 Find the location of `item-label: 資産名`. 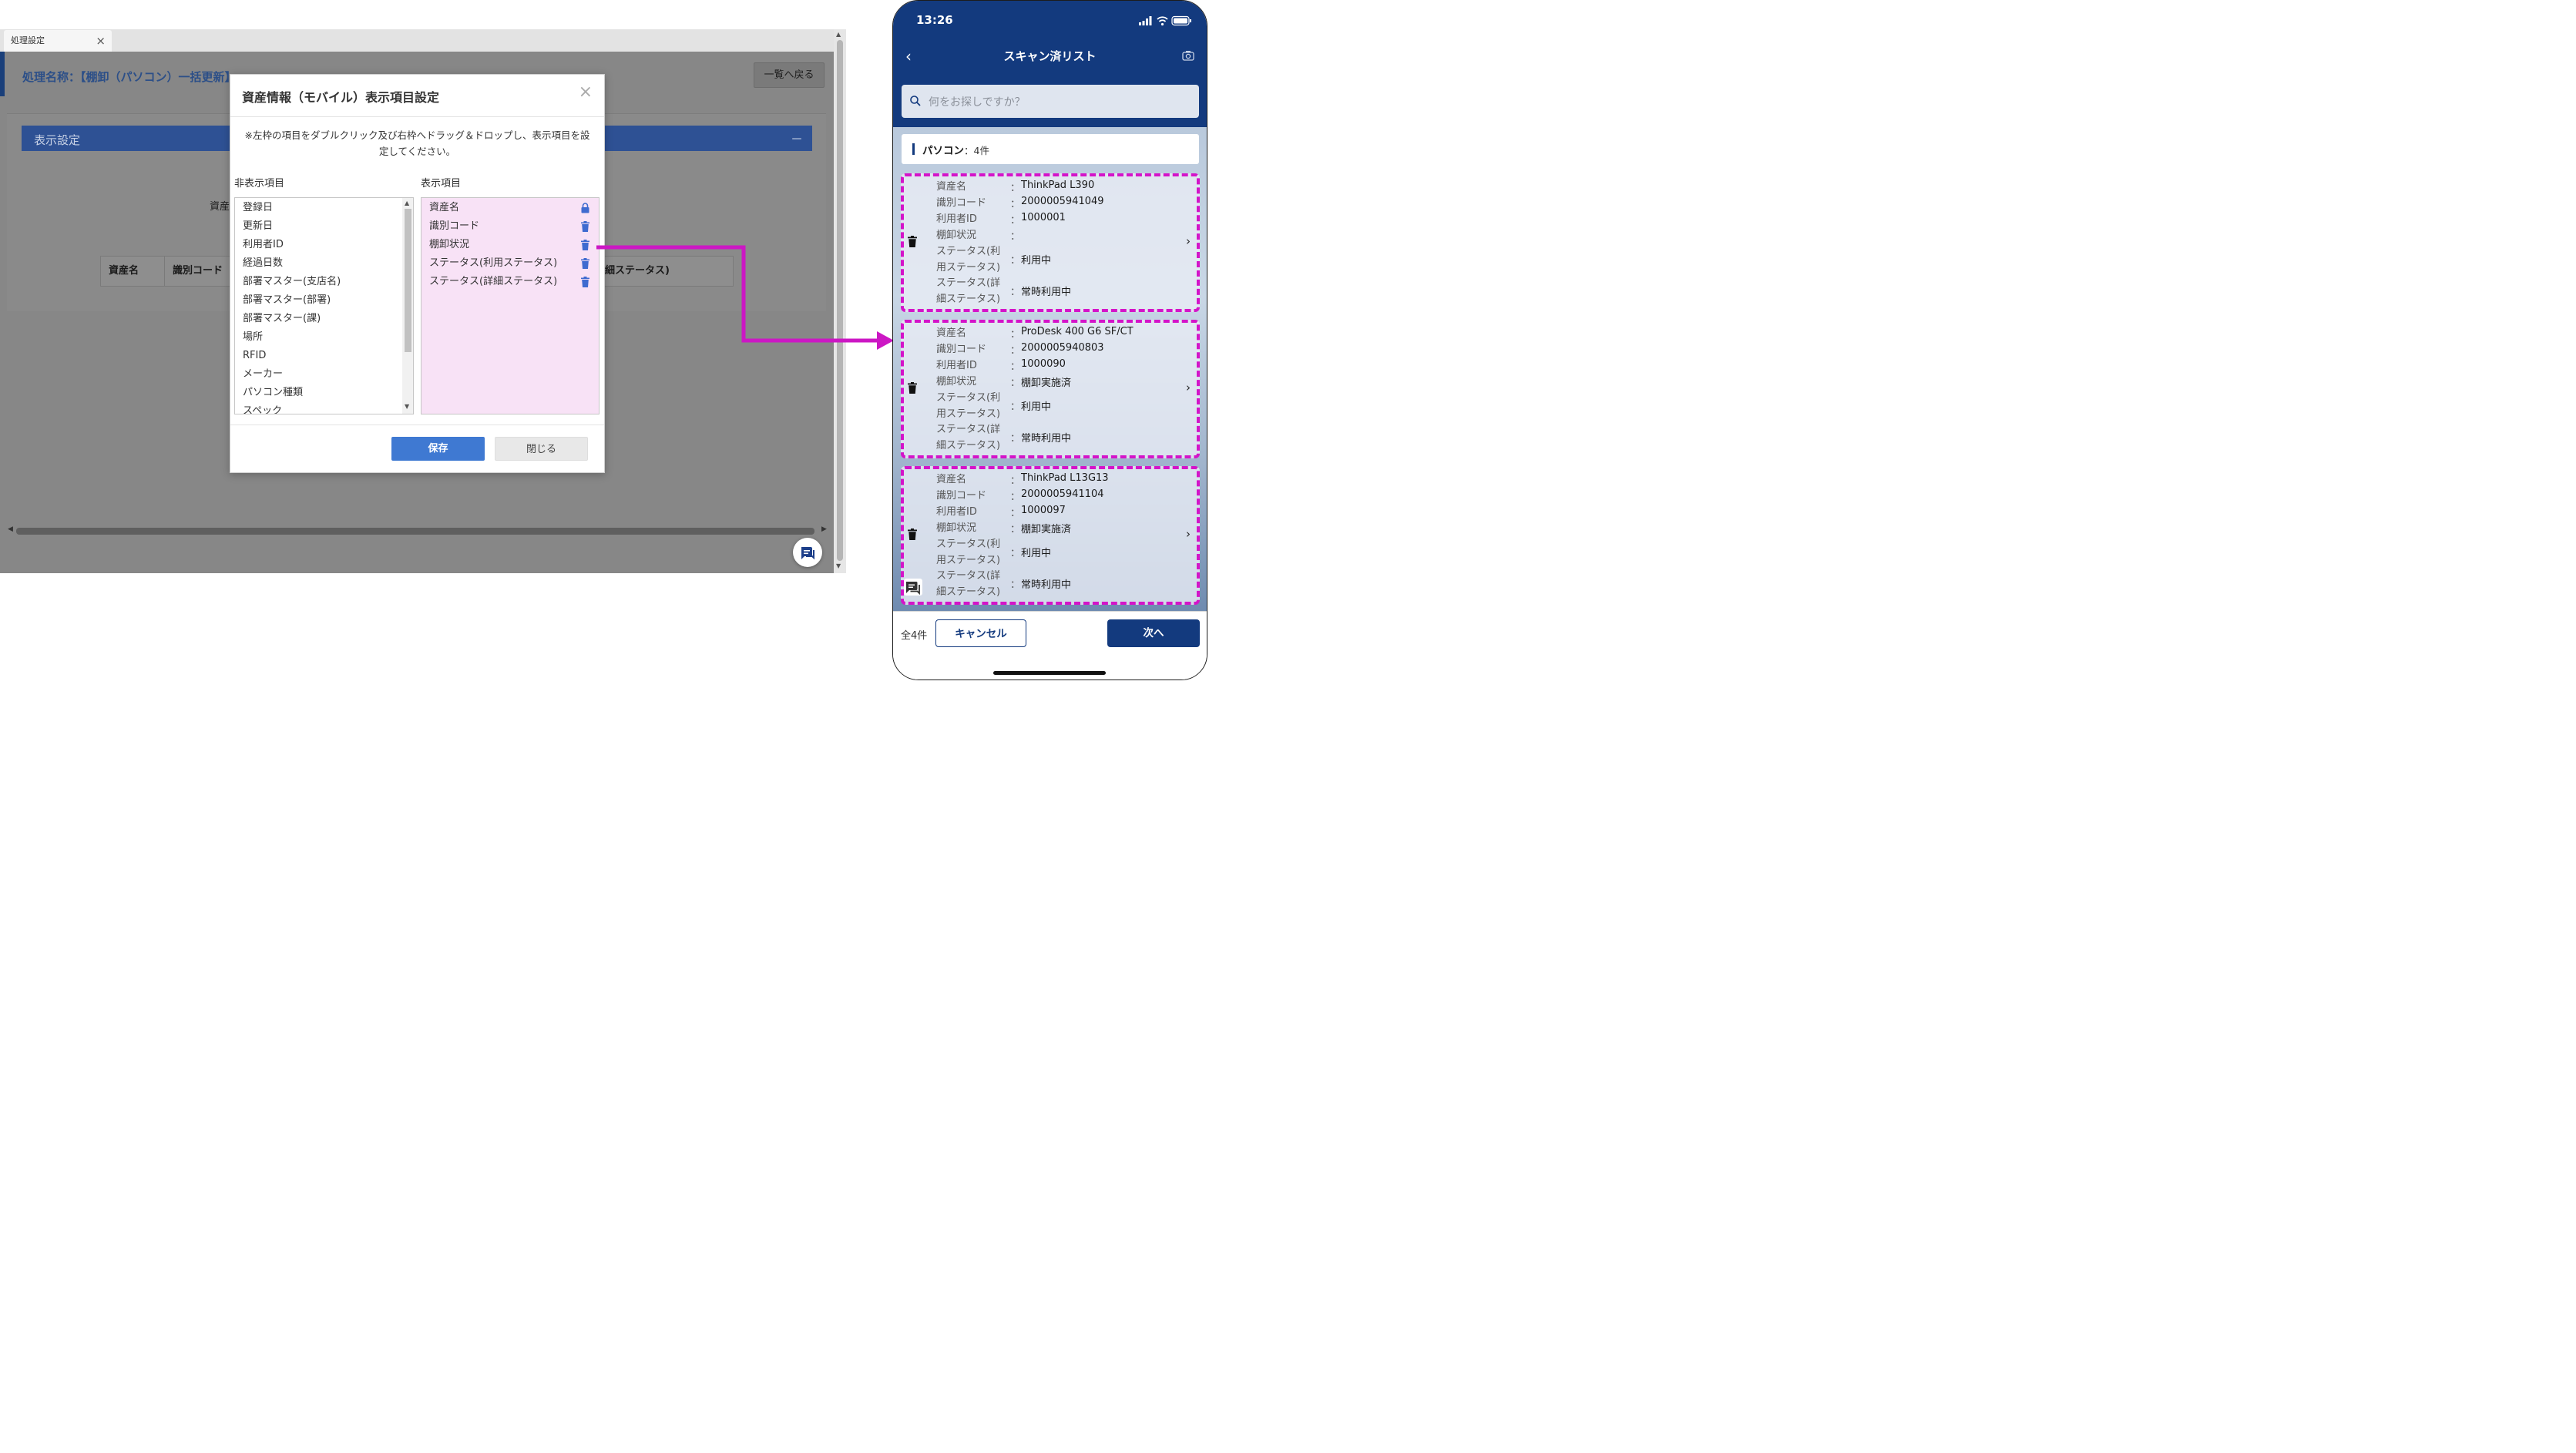

item-label: 資産名 is located at coordinates (444, 208).